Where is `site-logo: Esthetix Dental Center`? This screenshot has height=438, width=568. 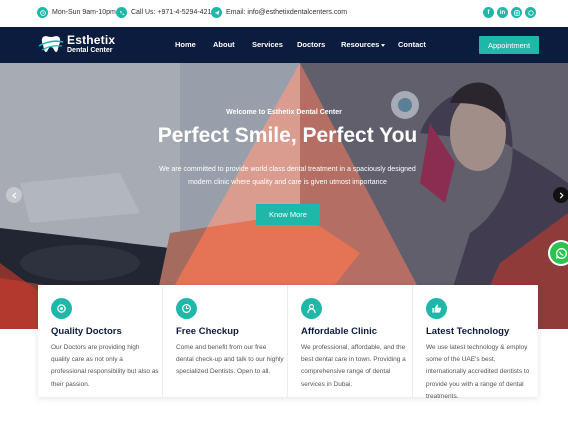
site-logo: Esthetix Dental Center is located at coordinates (76, 44).